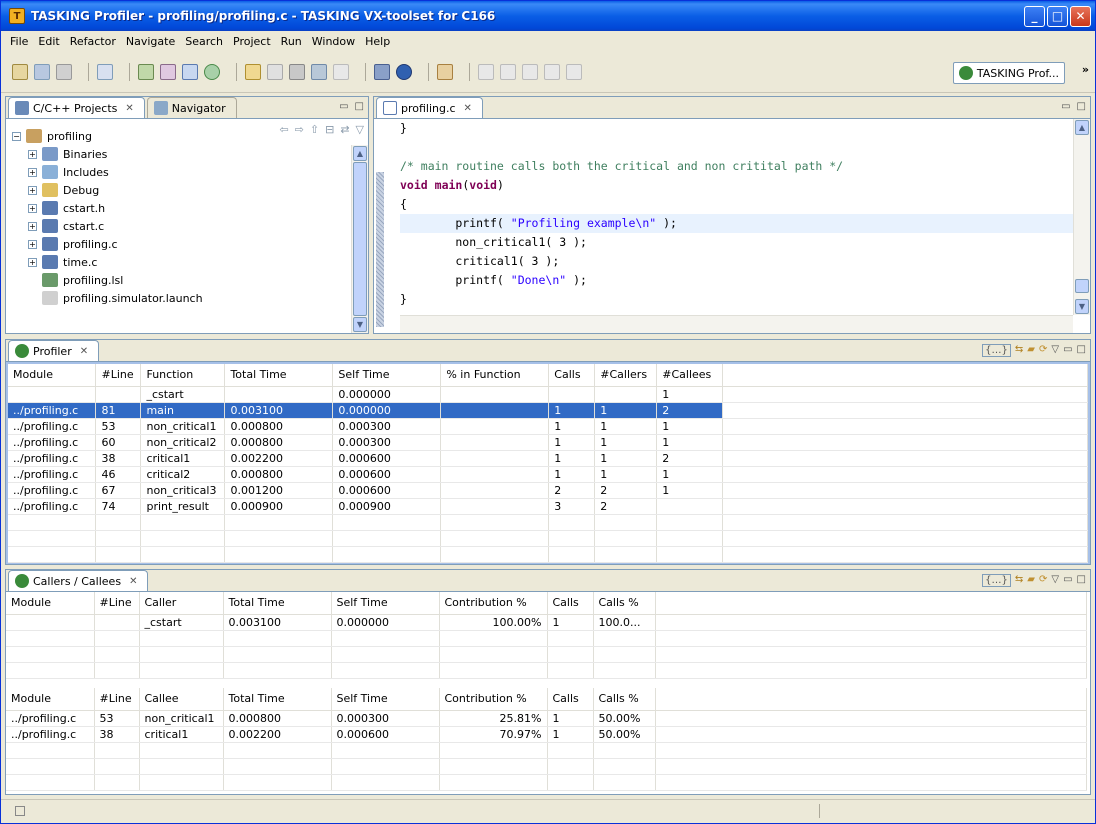 This screenshot has width=1096, height=824. Describe the element at coordinates (380, 249) in the screenshot. I see `folding-range-marker` at that location.